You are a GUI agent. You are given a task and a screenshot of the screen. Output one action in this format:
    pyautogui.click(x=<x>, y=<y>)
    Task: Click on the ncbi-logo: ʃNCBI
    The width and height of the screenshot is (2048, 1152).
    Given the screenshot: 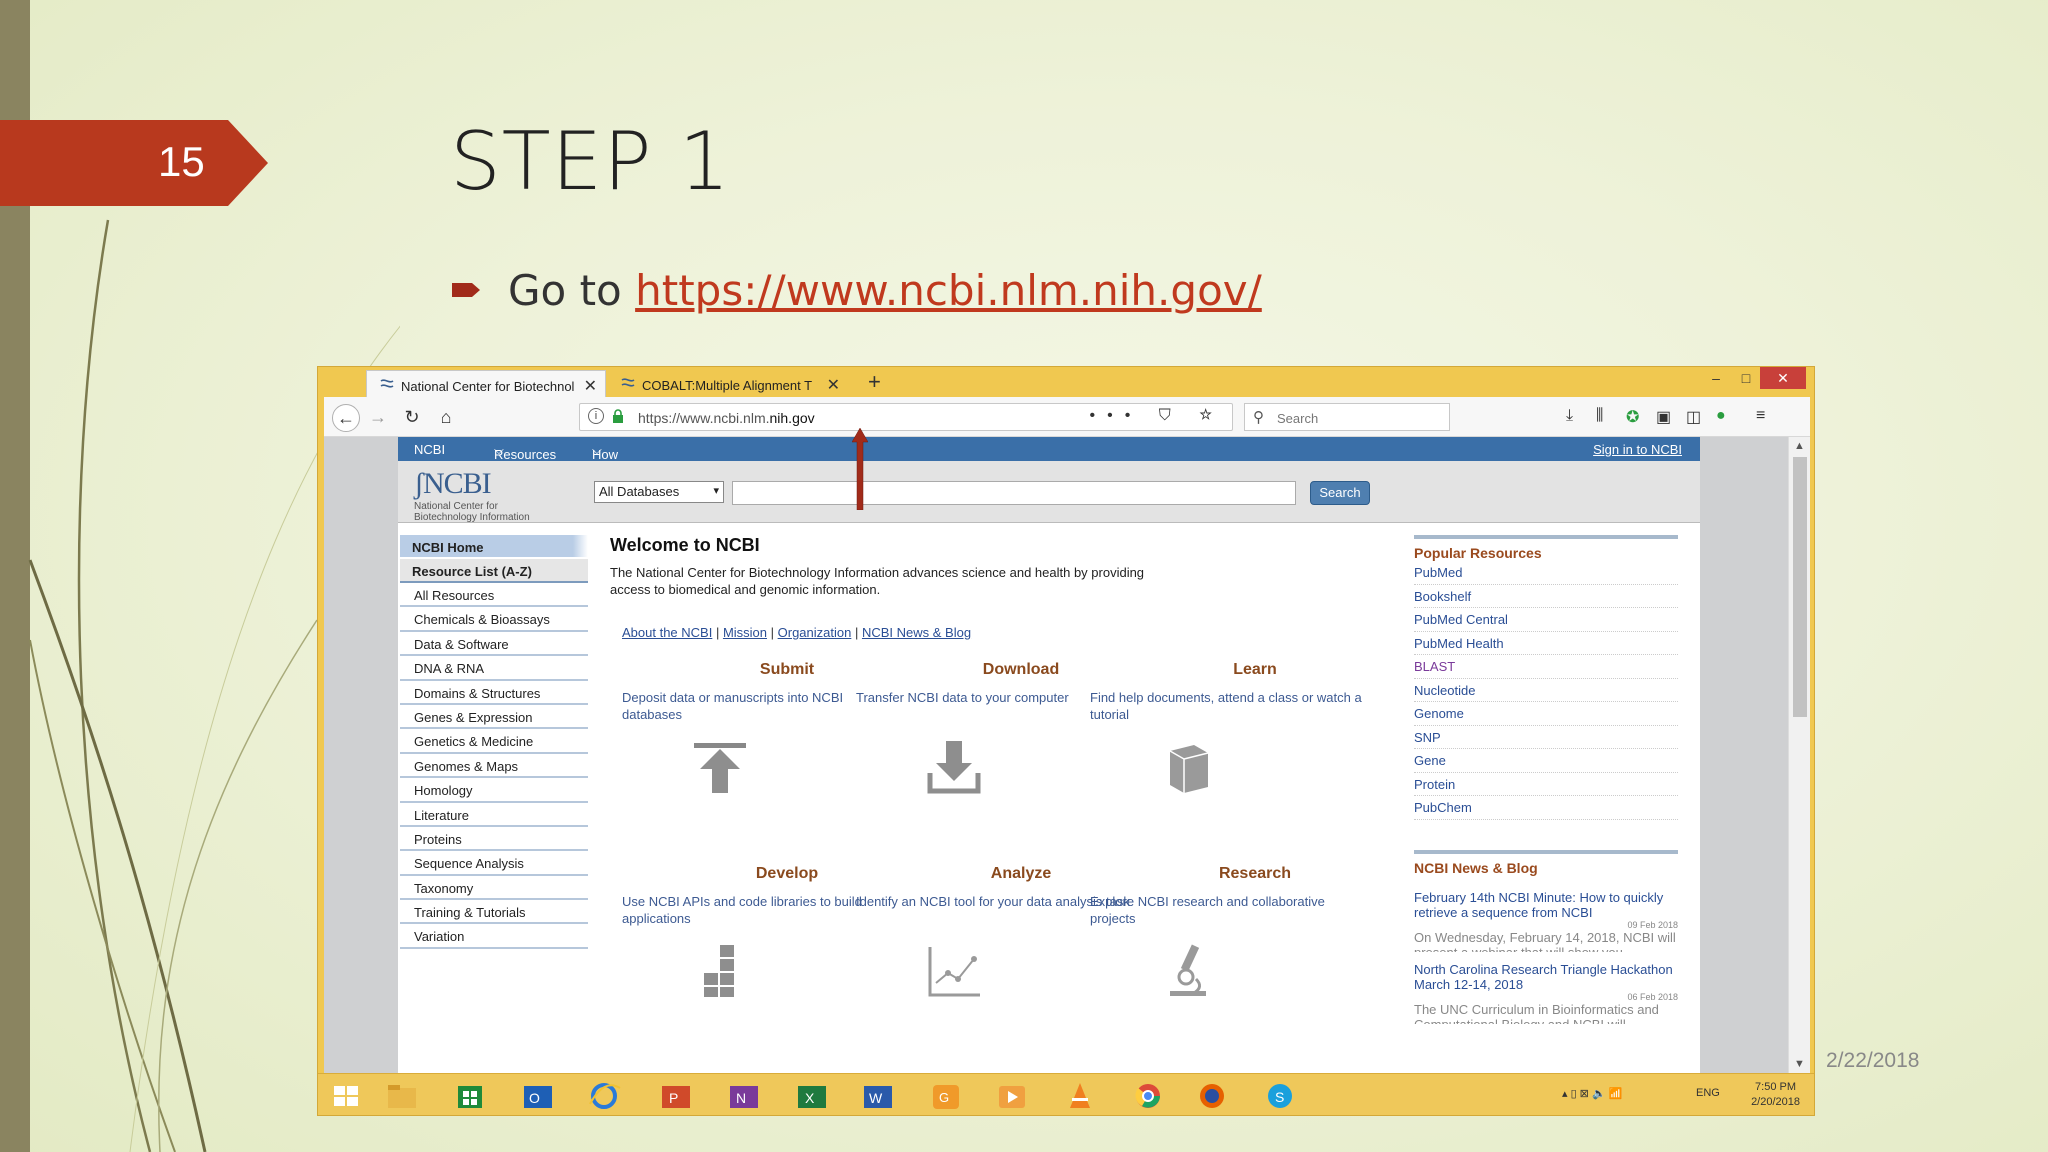 What is the action you would take?
    pyautogui.click(x=453, y=484)
    